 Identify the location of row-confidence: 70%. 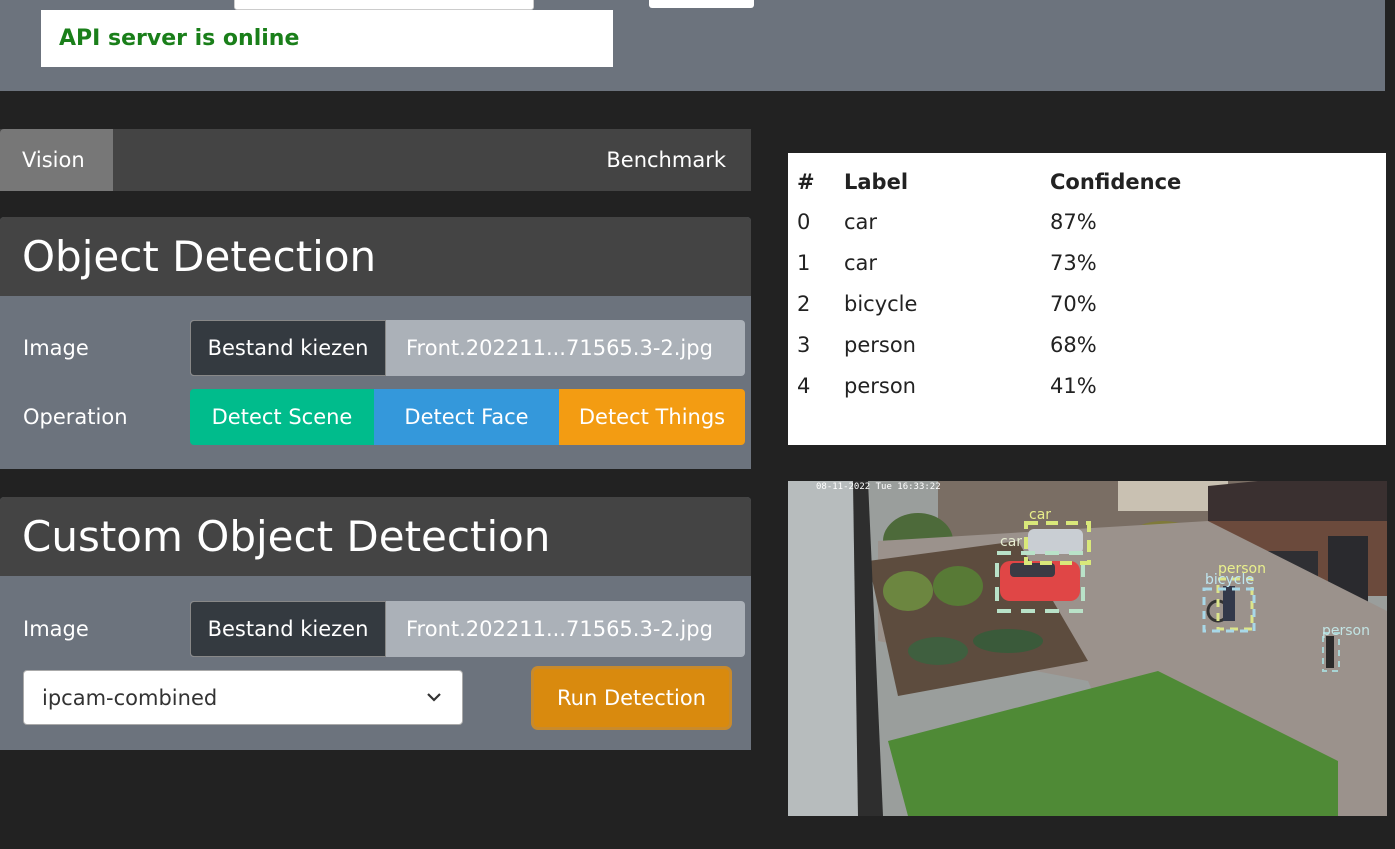
(1073, 303).